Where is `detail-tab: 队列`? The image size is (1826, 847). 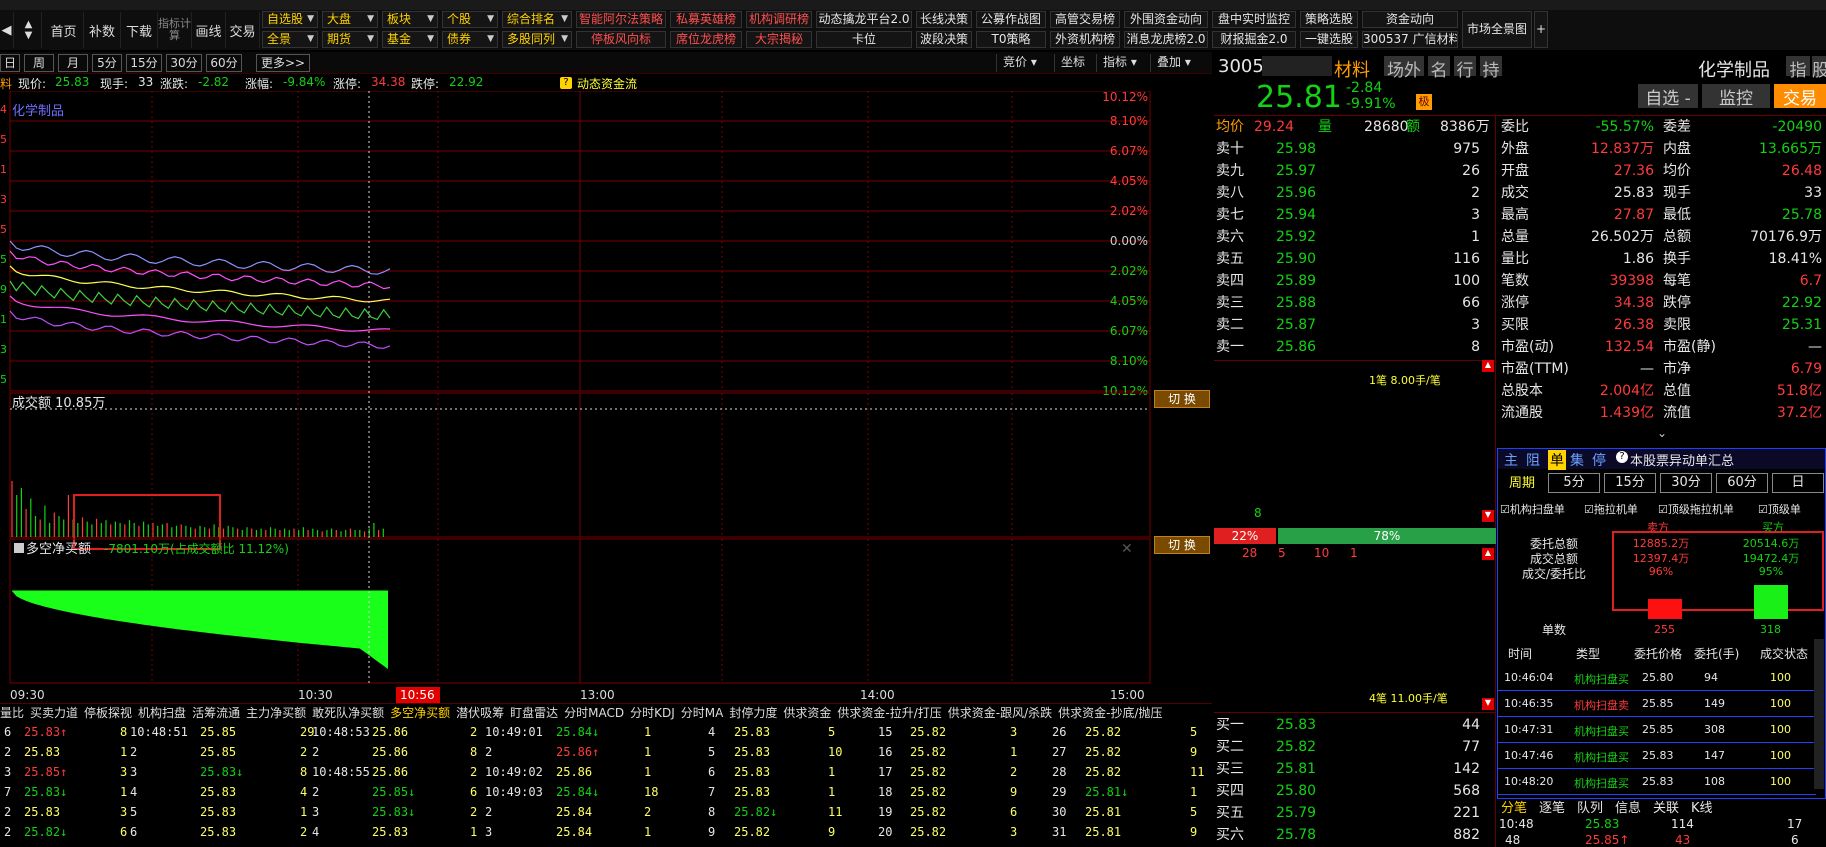
detail-tab: 队列 is located at coordinates (1590, 806).